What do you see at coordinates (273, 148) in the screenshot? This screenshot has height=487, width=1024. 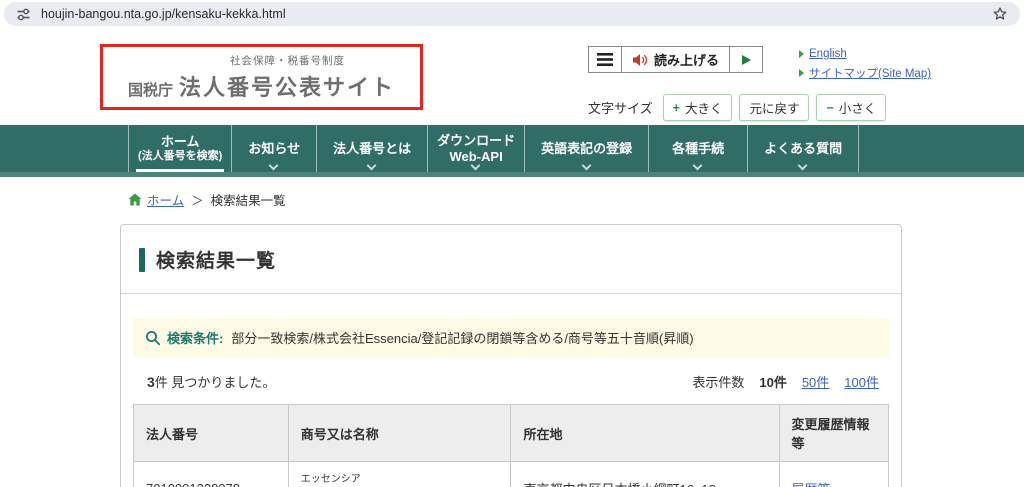 I see `nav-item-news: お知らせ` at bounding box center [273, 148].